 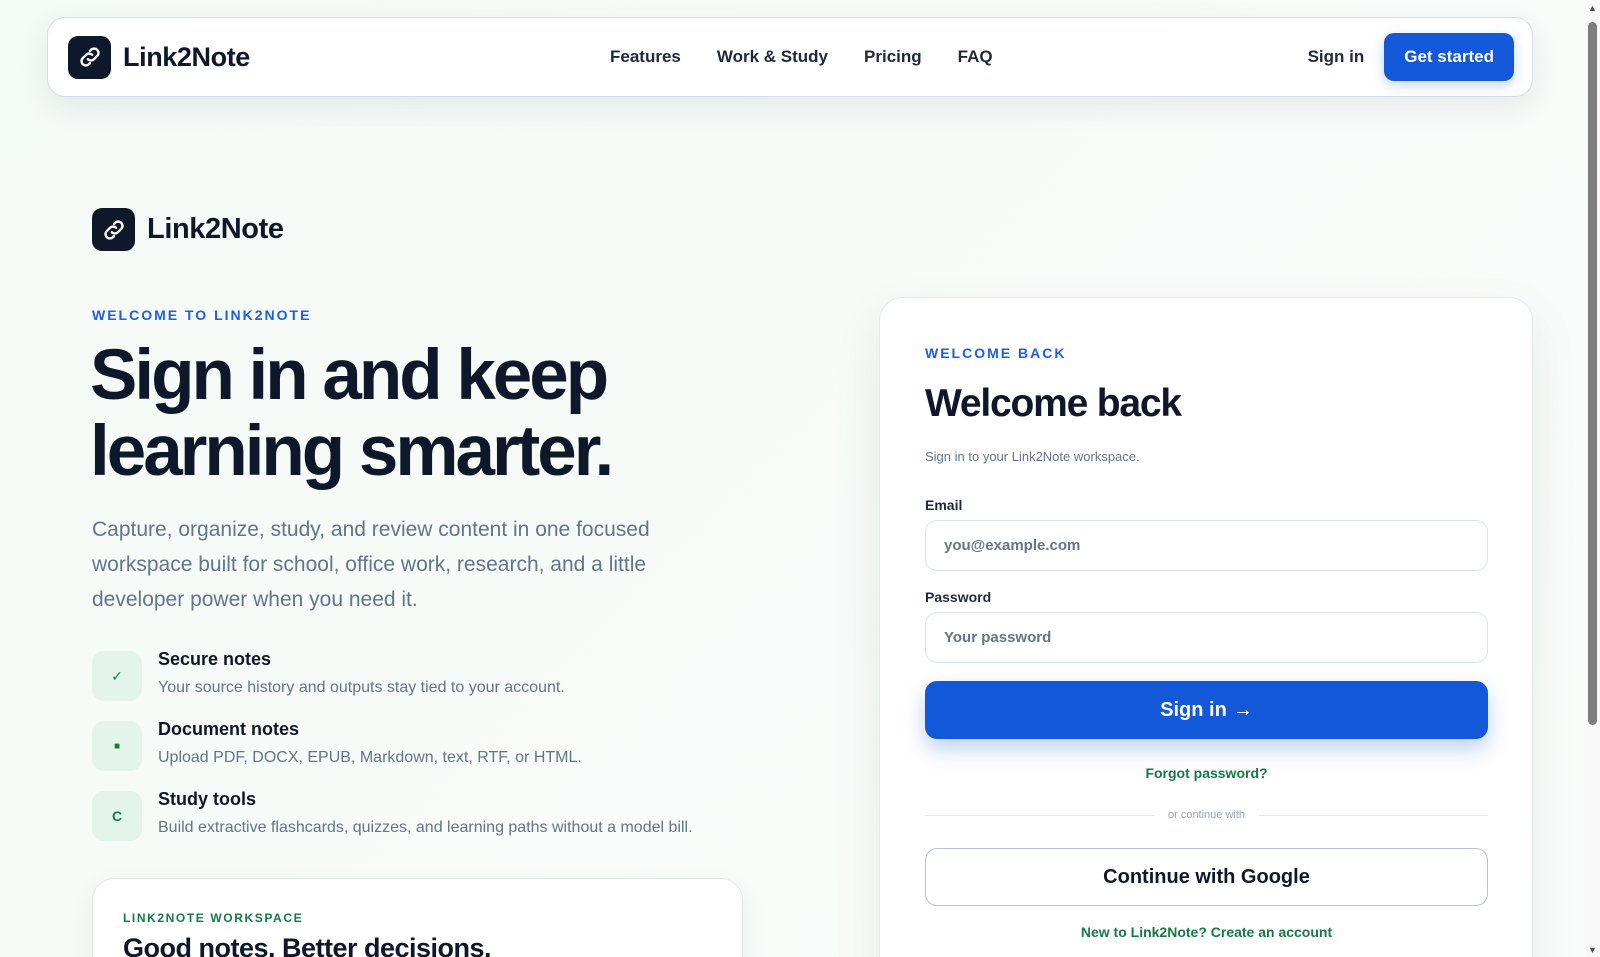 What do you see at coordinates (202, 315) in the screenshot?
I see `hero-eyebrow: WELCOME TO LINK2NOTE` at bounding box center [202, 315].